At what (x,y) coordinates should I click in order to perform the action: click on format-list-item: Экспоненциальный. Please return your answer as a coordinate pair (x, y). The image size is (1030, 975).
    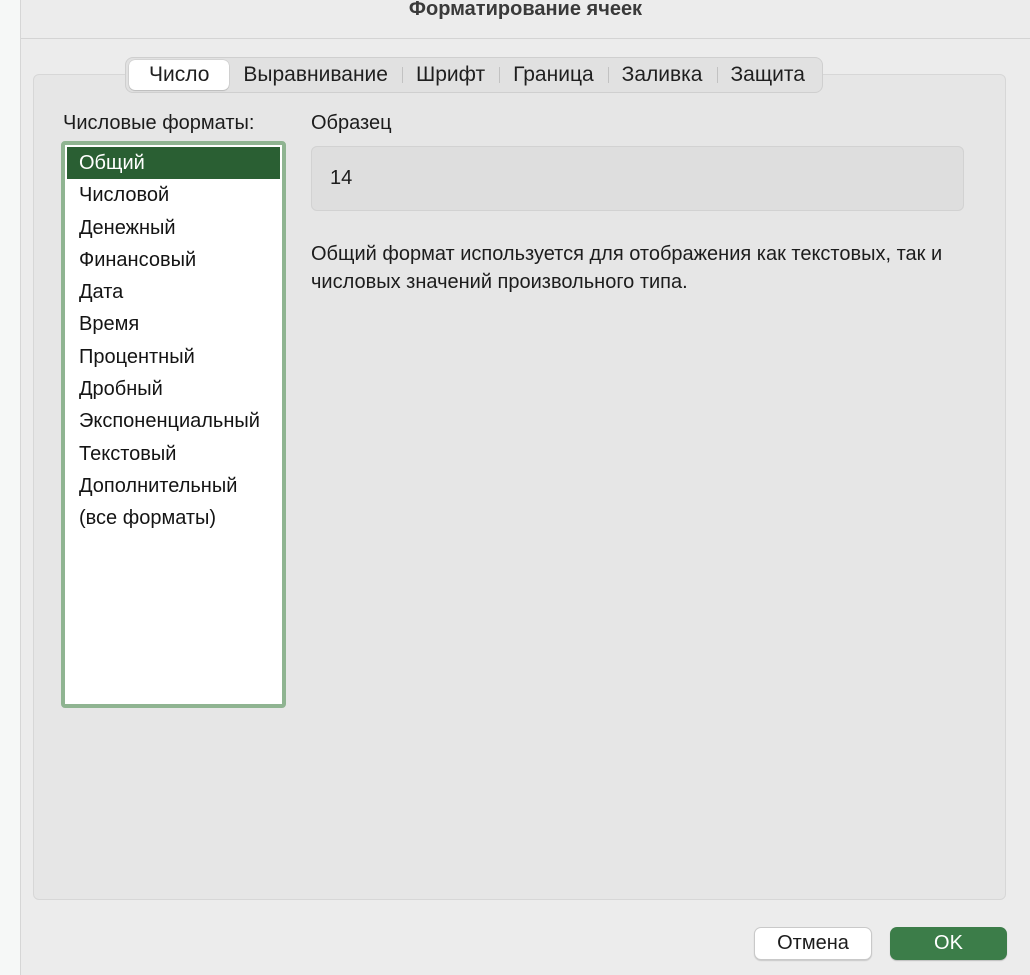
    Looking at the image, I should click on (173, 421).